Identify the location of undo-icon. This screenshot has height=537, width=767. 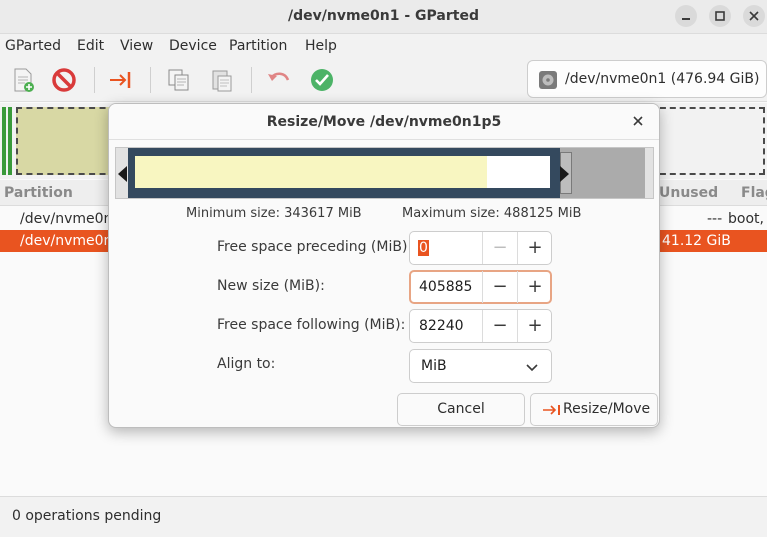
(279, 80).